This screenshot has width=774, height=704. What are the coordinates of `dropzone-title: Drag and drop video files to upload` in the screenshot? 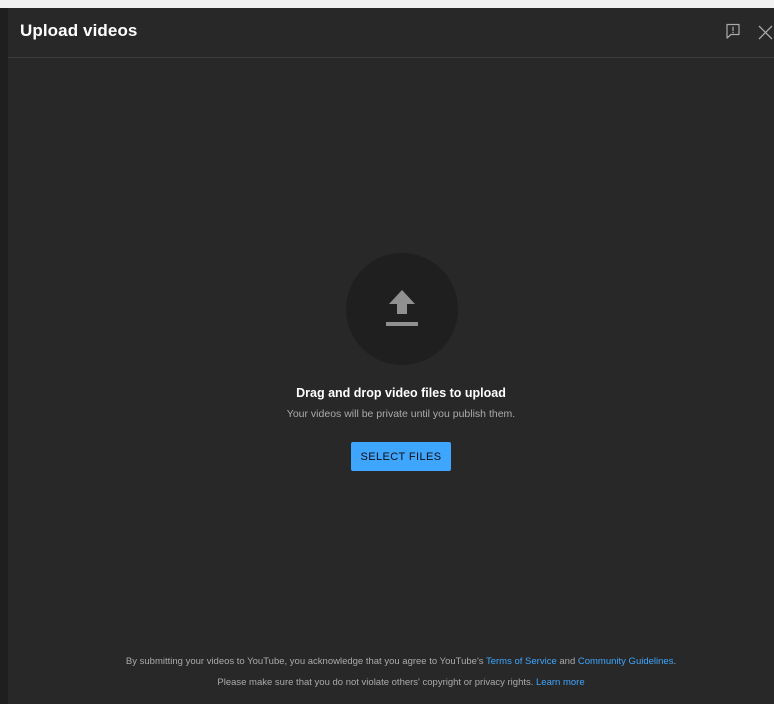 It's located at (401, 393).